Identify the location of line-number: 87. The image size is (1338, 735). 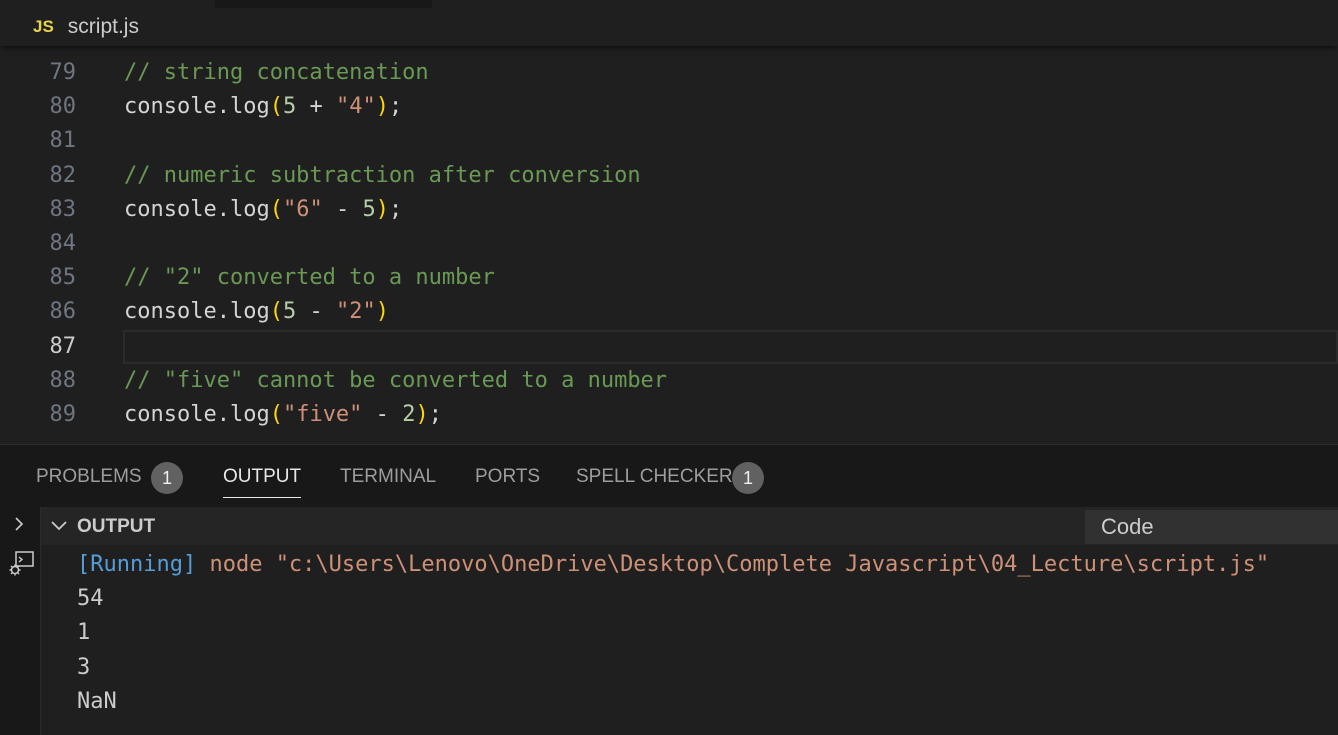
(63, 346).